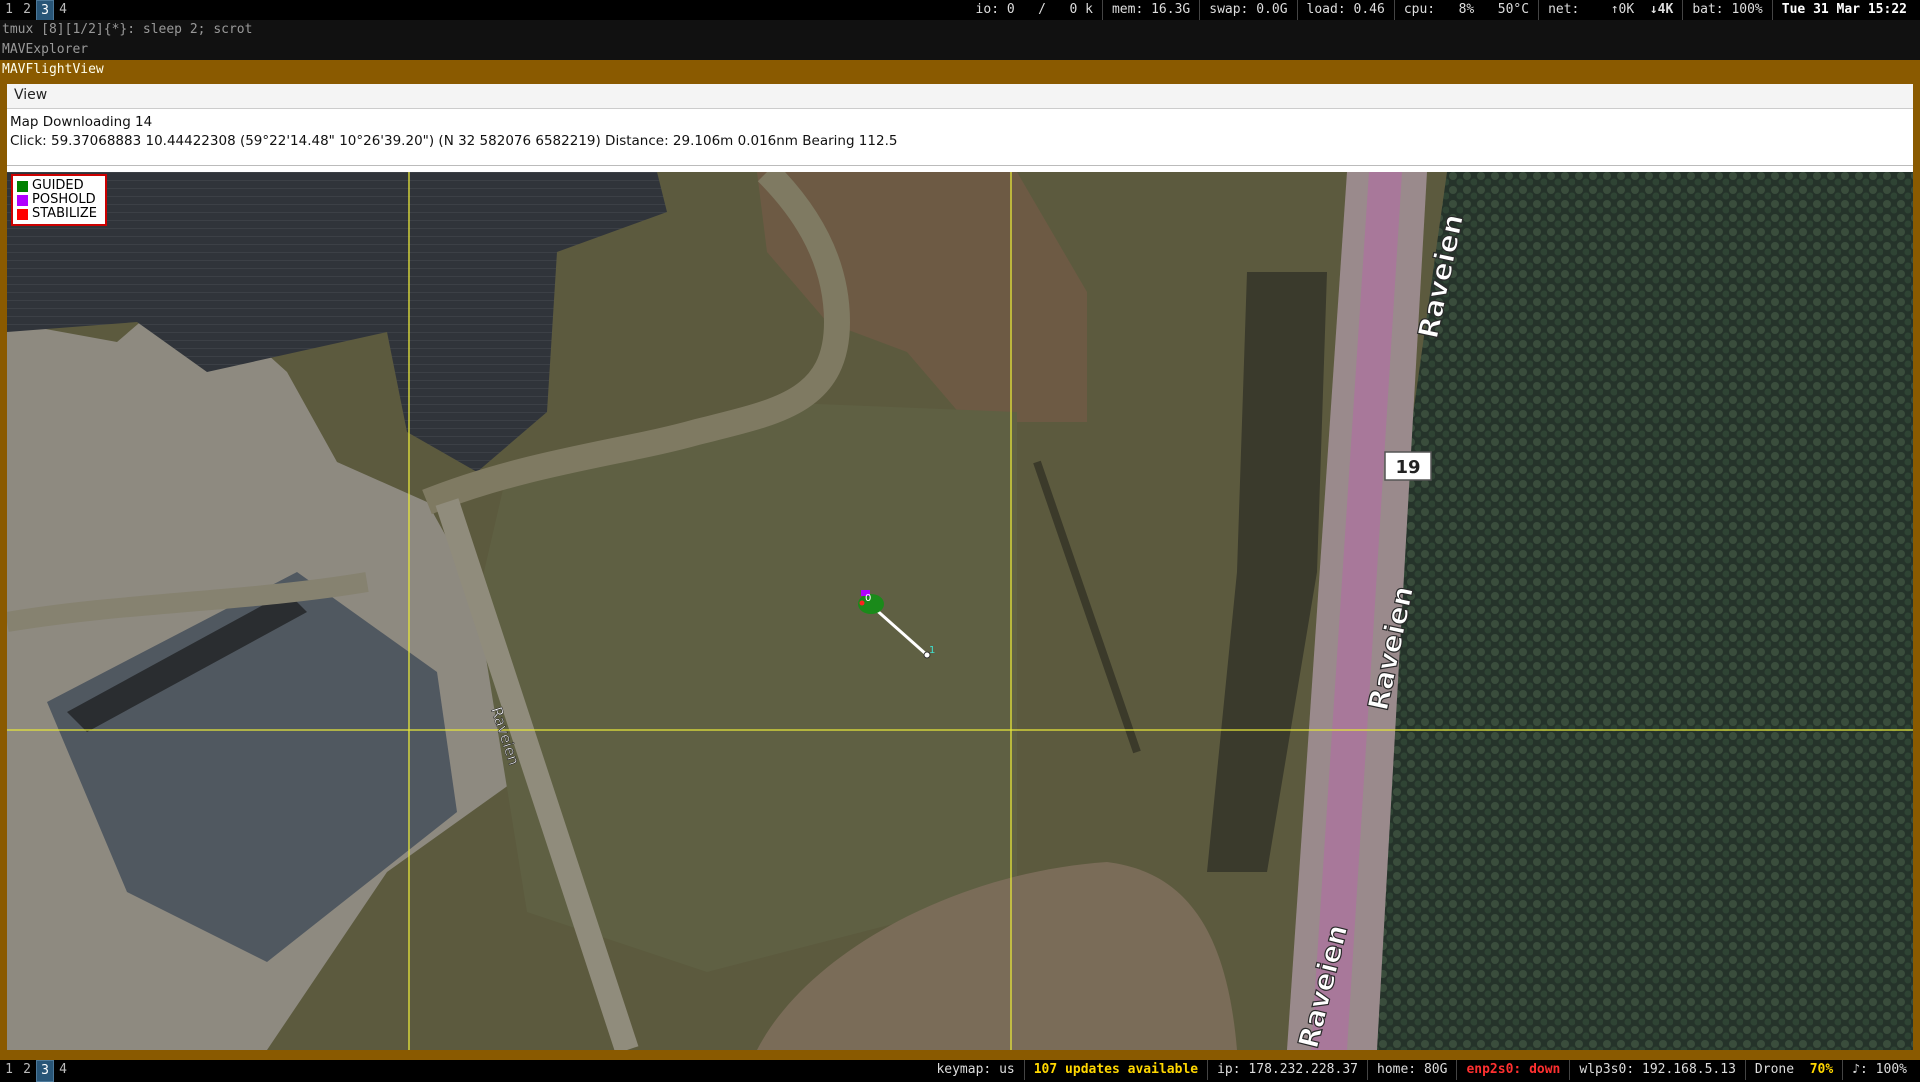 Image resolution: width=1920 pixels, height=1082 pixels. What do you see at coordinates (81, 122) in the screenshot?
I see `map-download-status: Map Downloading 14` at bounding box center [81, 122].